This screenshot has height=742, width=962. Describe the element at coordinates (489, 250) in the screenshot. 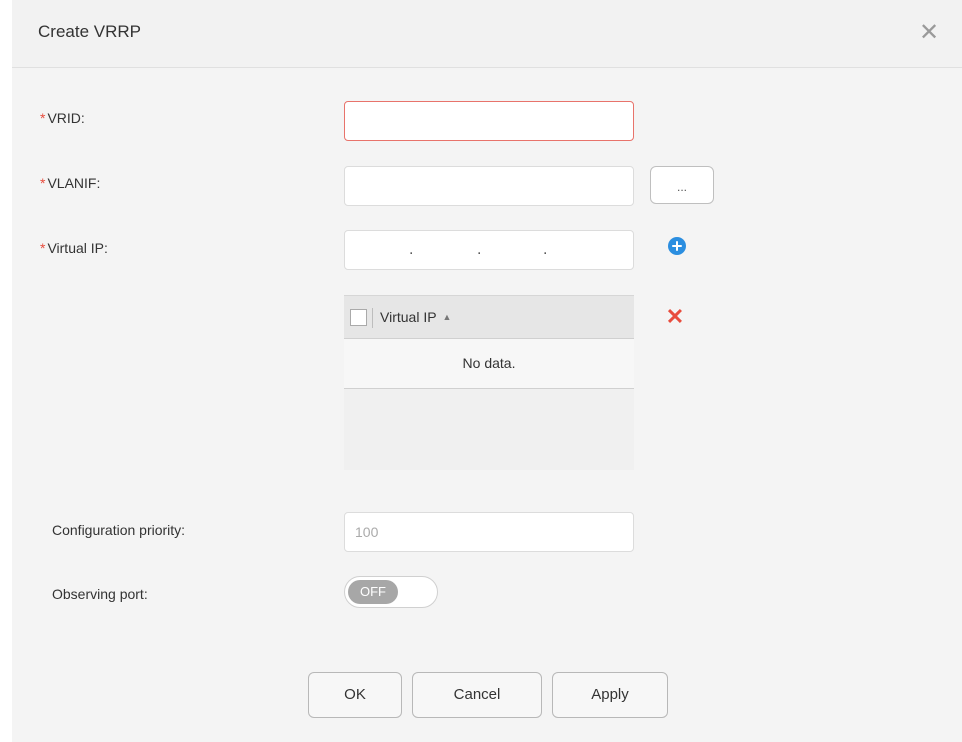

I see `virtual-ip-input: . . .` at that location.